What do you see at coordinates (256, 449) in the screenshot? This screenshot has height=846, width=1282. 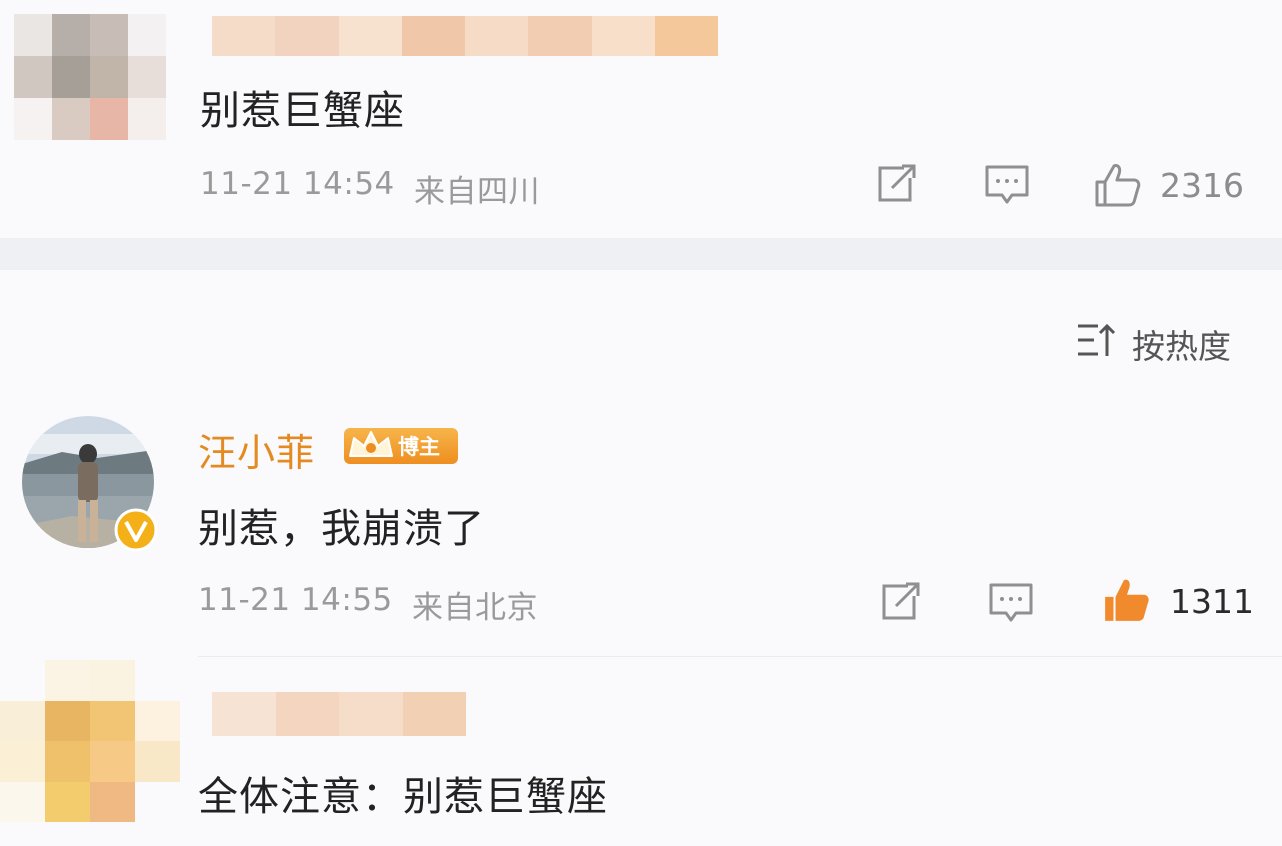 I see `username: 汪小菲` at bounding box center [256, 449].